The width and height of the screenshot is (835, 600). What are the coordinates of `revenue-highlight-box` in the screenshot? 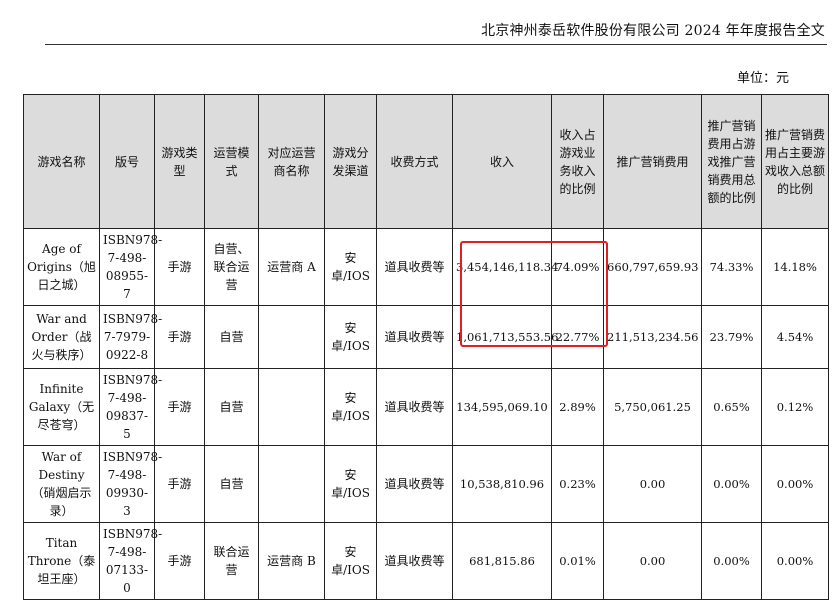 It's located at (534, 294).